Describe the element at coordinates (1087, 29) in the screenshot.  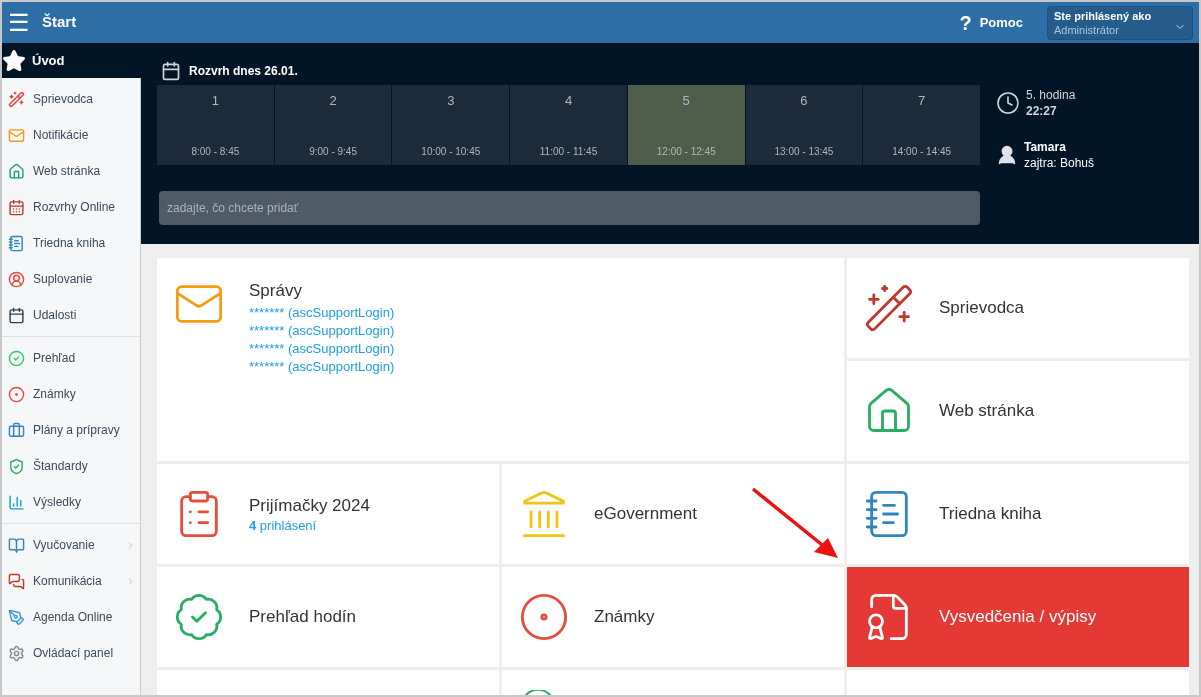
I see `user-role: Administrátor` at that location.